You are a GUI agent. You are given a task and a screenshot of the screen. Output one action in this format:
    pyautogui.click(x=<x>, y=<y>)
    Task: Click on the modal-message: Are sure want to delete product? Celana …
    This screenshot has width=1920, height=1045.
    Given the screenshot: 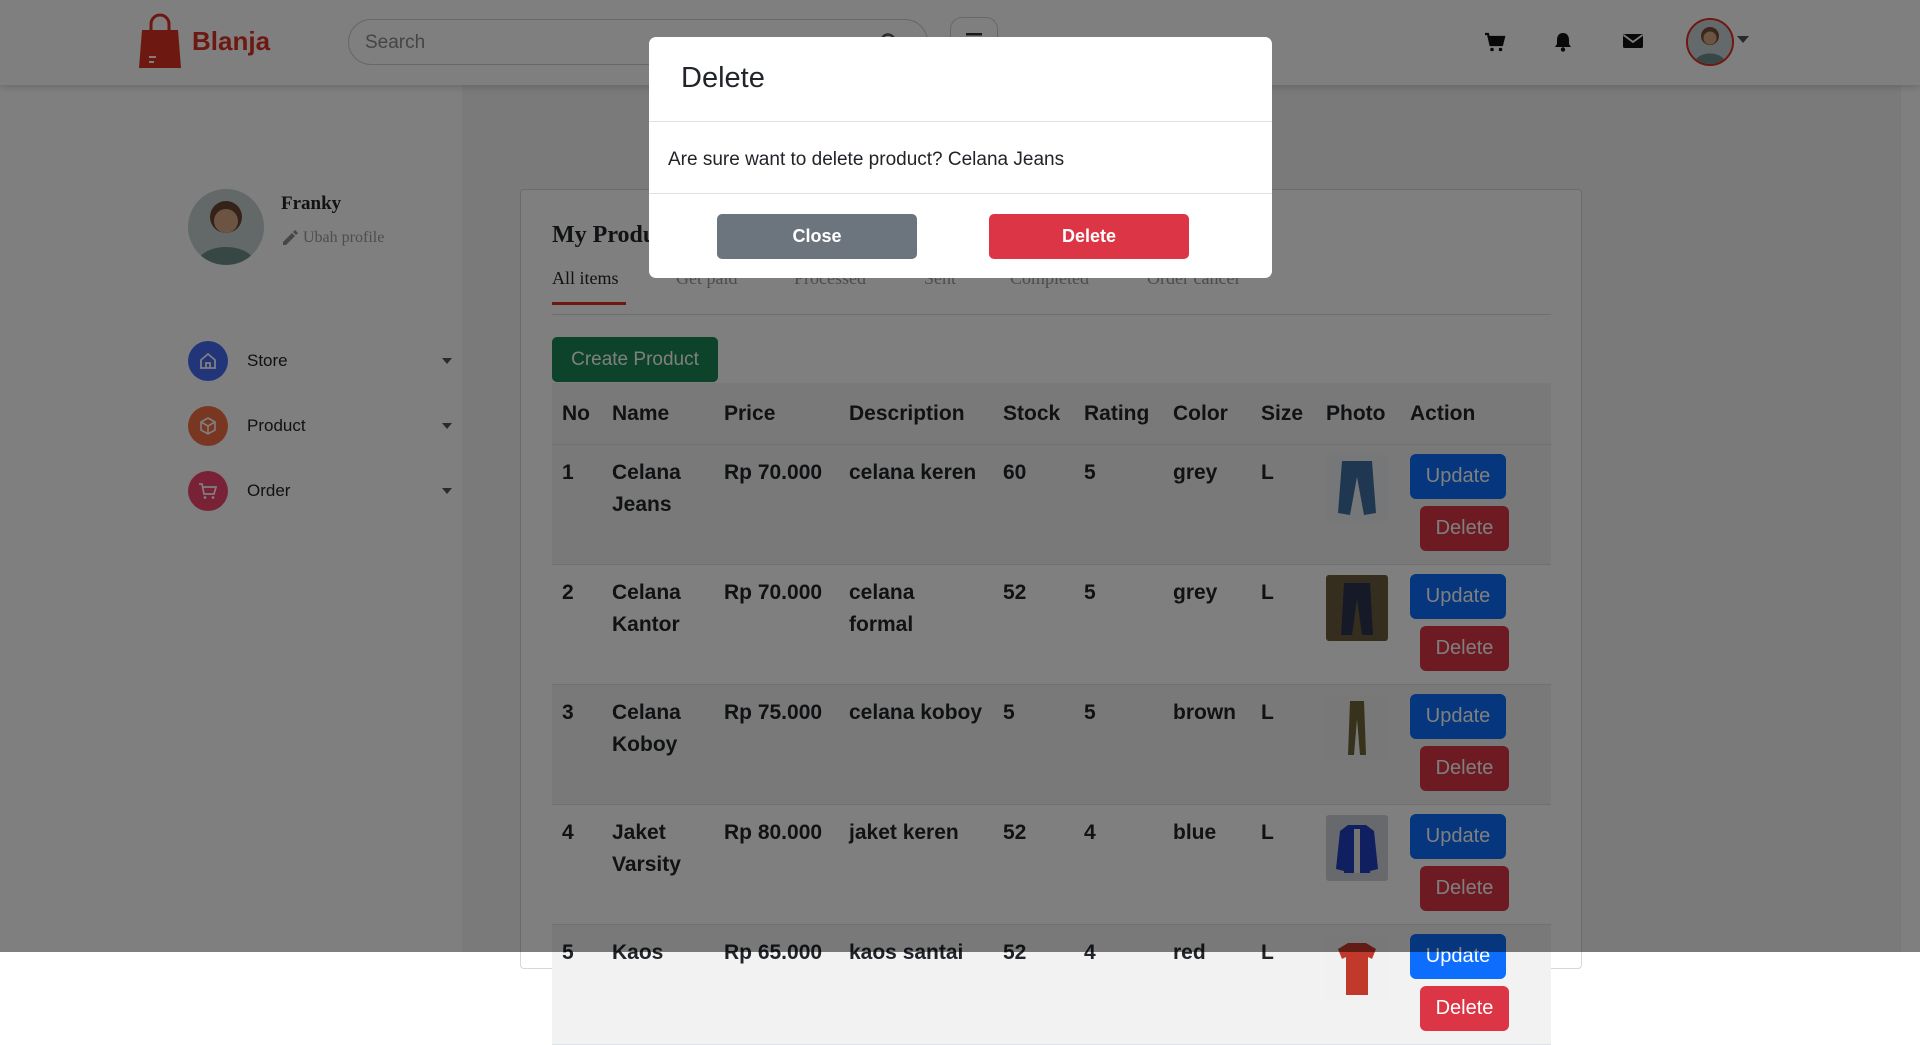 What is the action you would take?
    pyautogui.click(x=866, y=159)
    